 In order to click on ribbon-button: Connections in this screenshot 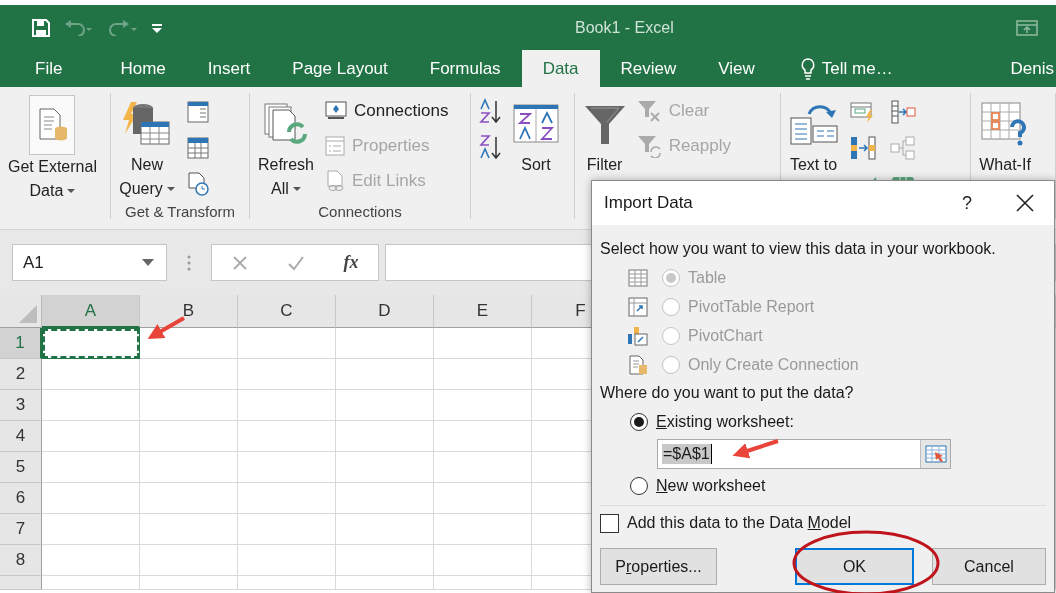, I will do `click(386, 110)`.